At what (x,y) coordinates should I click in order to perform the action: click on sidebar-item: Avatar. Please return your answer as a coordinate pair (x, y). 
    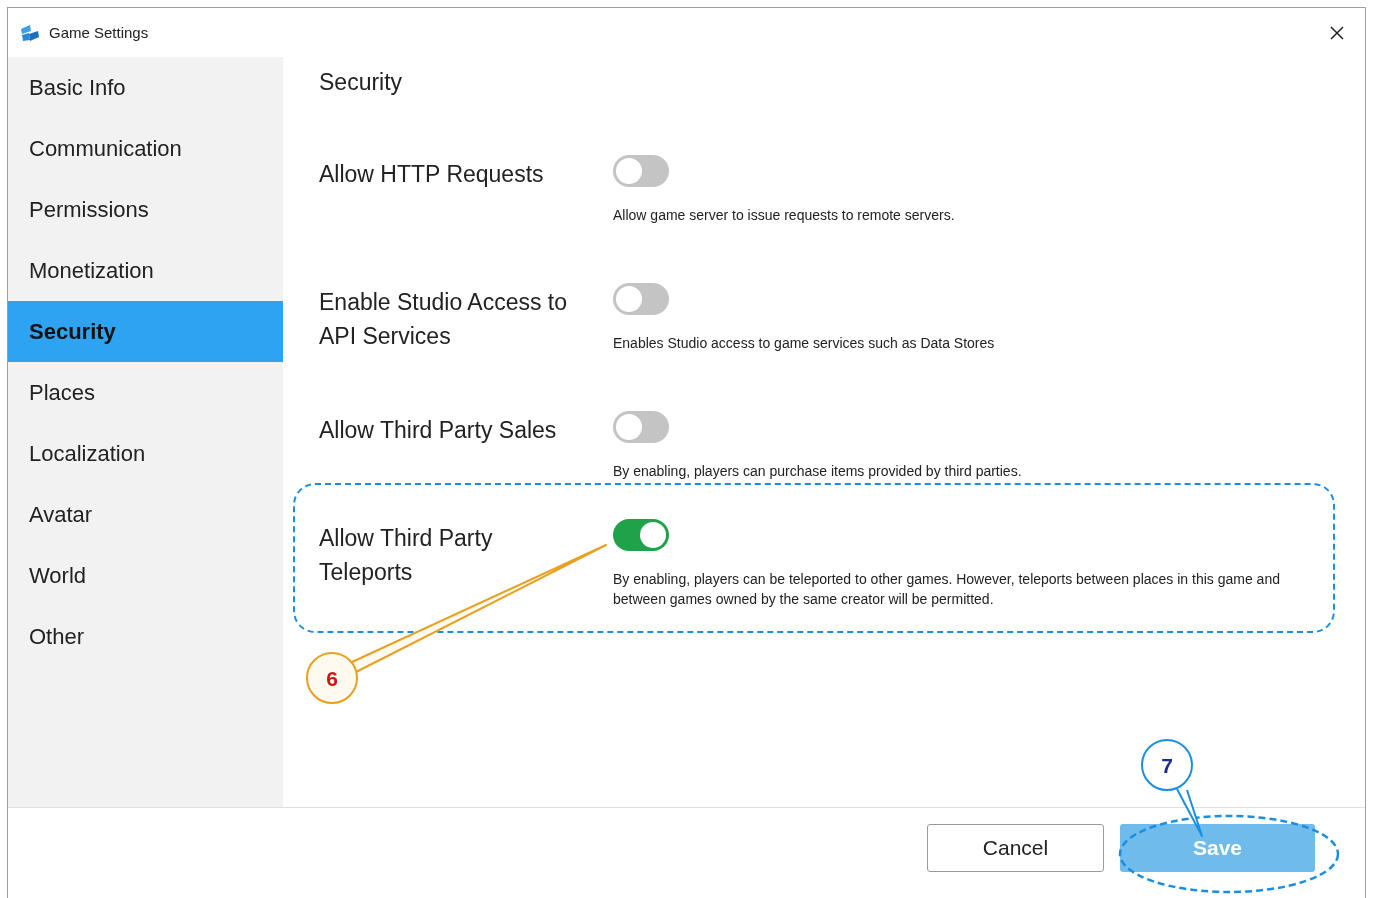
    Looking at the image, I should click on (145, 514).